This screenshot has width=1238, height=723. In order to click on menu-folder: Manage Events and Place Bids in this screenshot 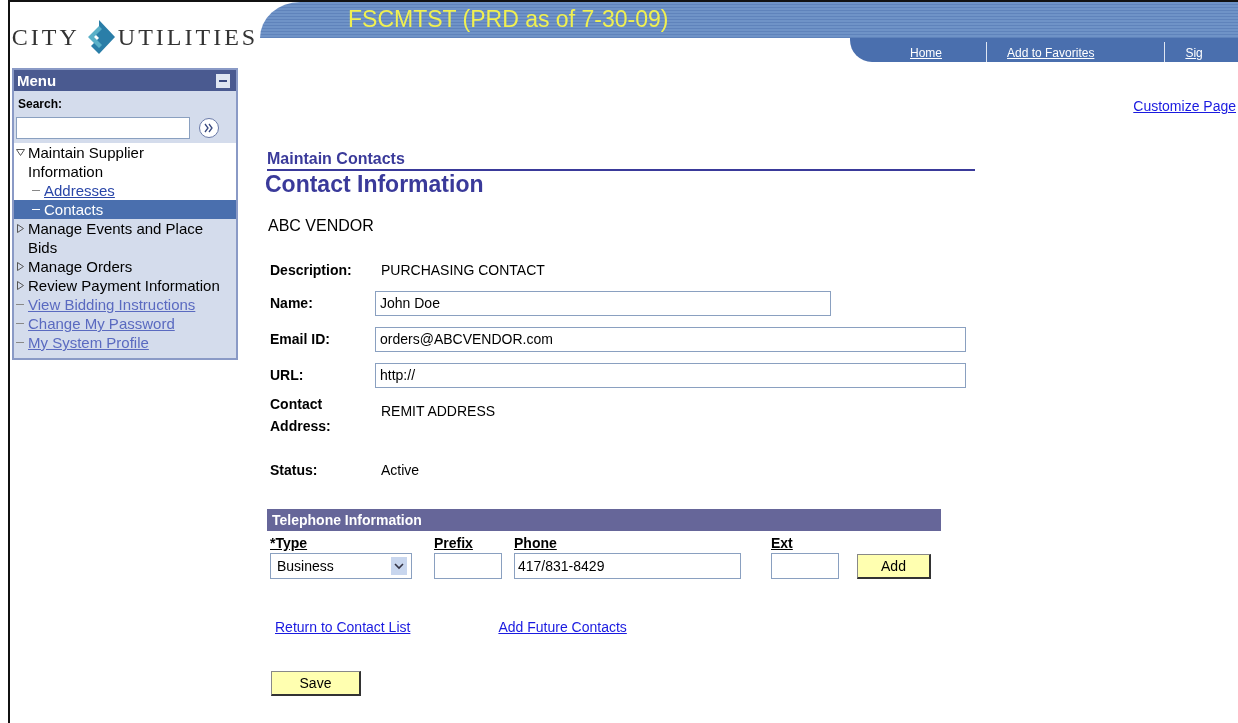, I will do `click(125, 238)`.